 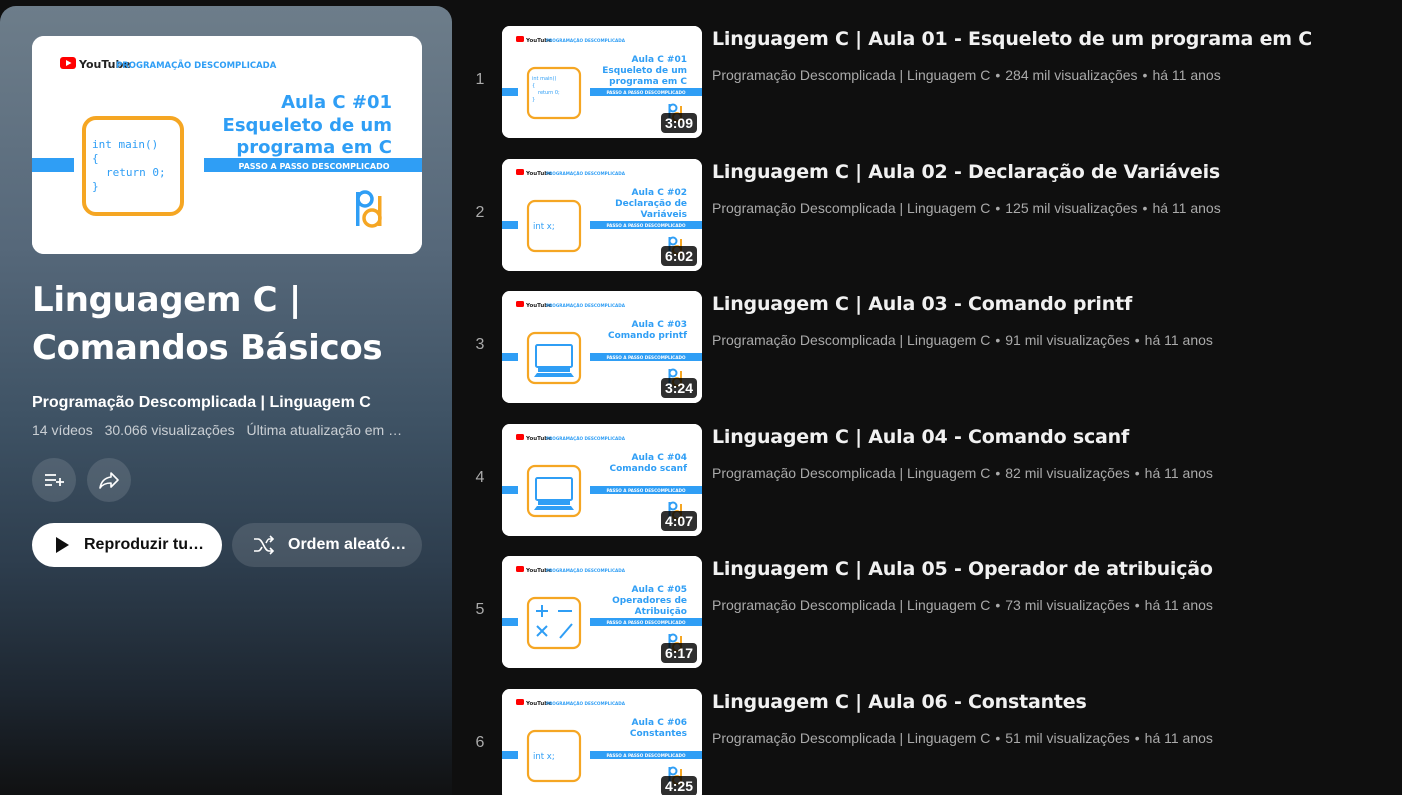 I want to click on video-duration-badge: 4:07, so click(x=678, y=520).